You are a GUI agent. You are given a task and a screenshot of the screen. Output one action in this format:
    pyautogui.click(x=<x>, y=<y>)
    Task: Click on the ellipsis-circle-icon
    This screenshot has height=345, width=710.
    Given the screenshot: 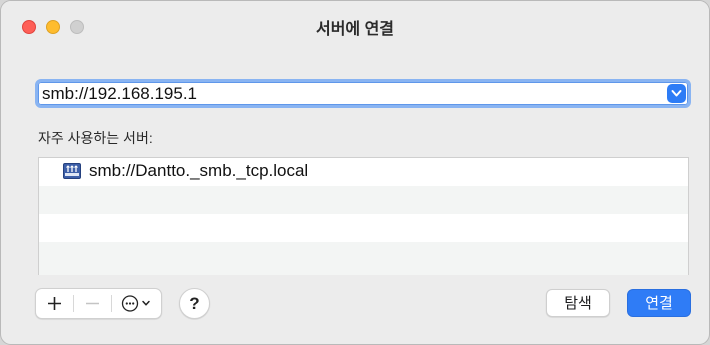 What is the action you would take?
    pyautogui.click(x=135, y=303)
    